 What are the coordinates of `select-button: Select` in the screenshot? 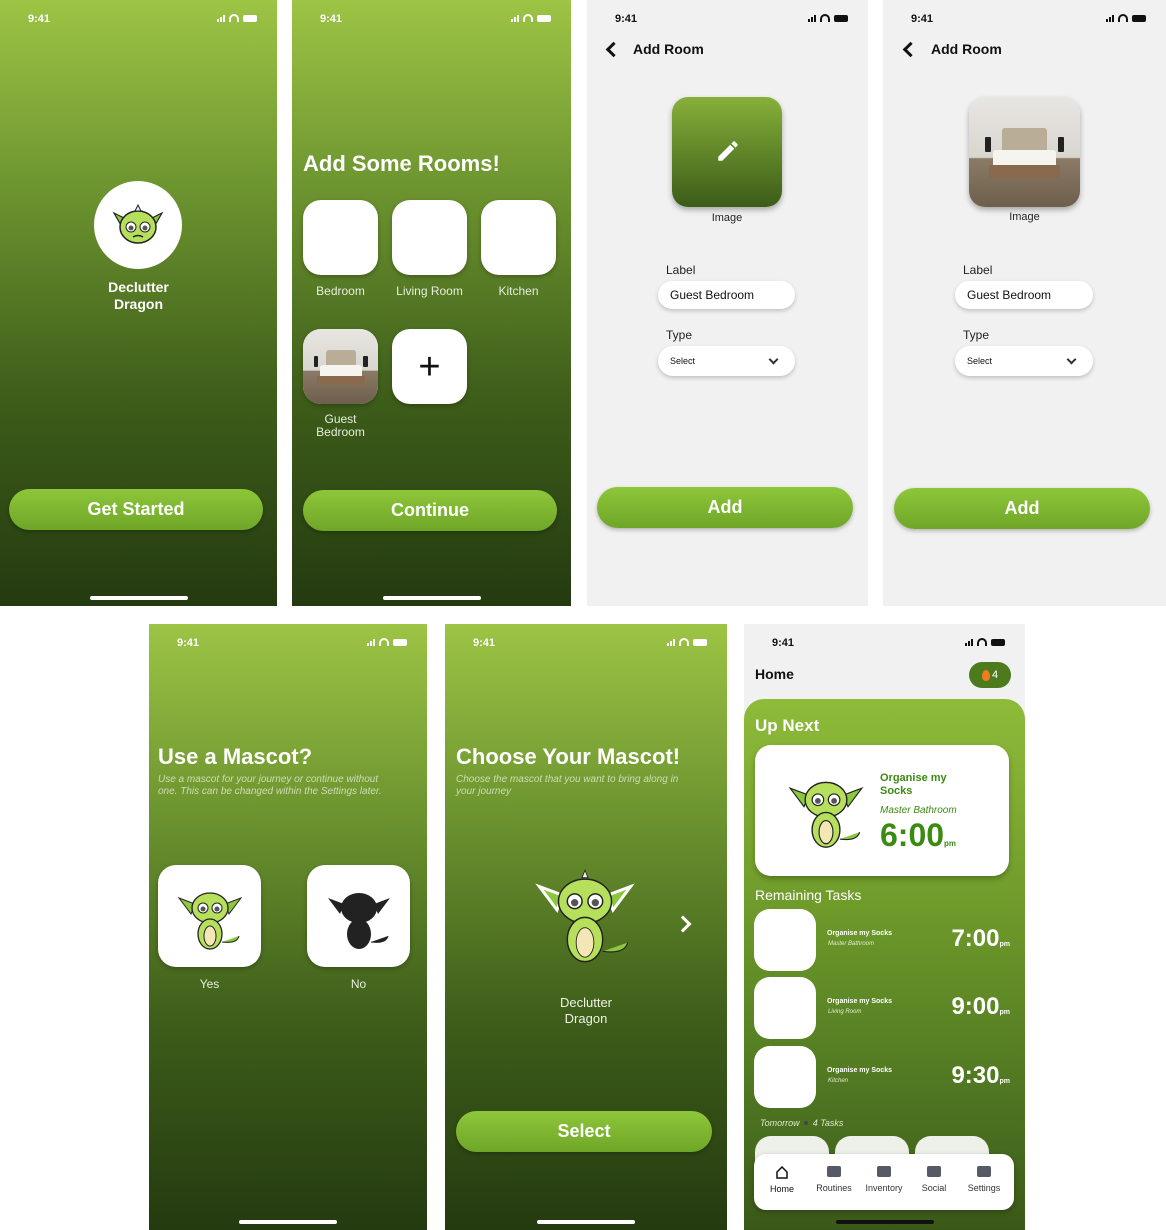 It's located at (584, 1131).